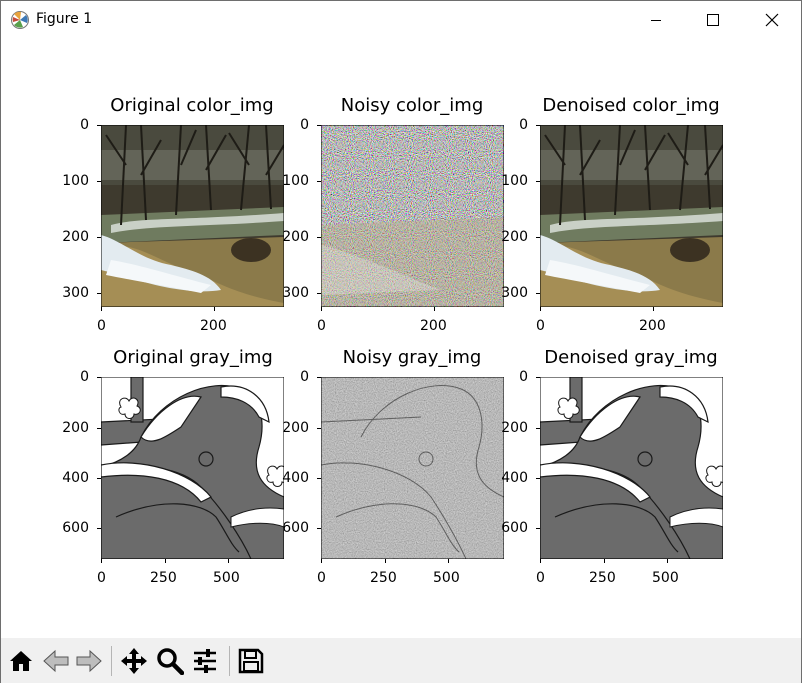  I want to click on zoom-button, so click(170, 661).